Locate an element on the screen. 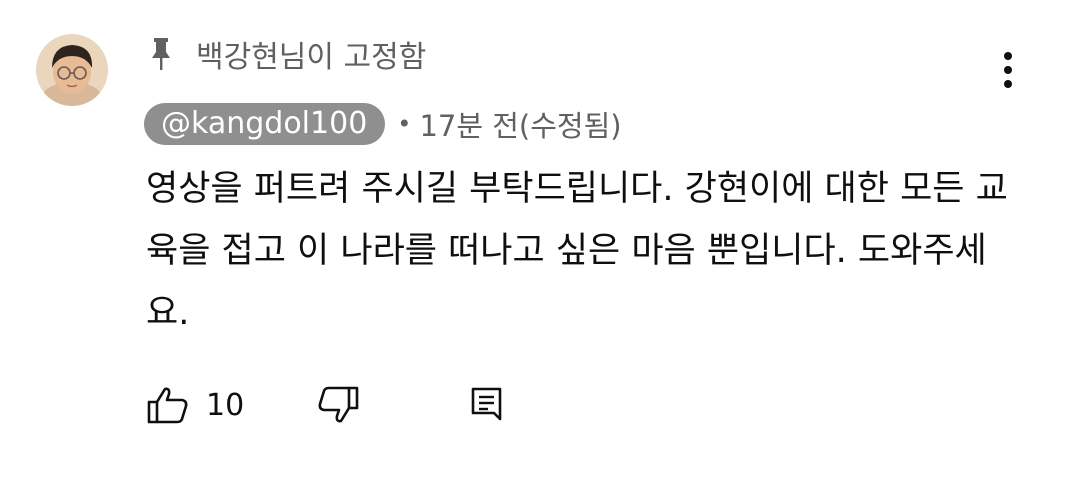  thumb-up-icon is located at coordinates (167, 405).